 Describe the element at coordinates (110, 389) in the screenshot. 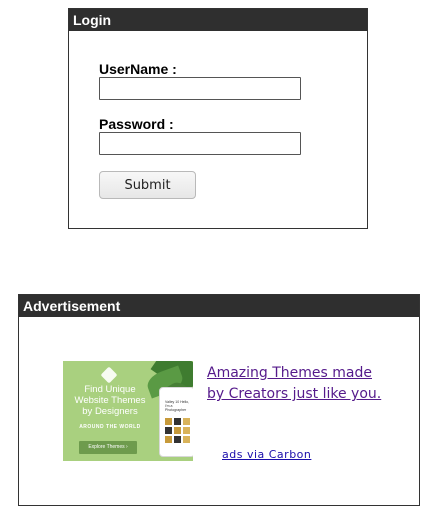

I see `ad-headline-line: Find Unique` at that location.